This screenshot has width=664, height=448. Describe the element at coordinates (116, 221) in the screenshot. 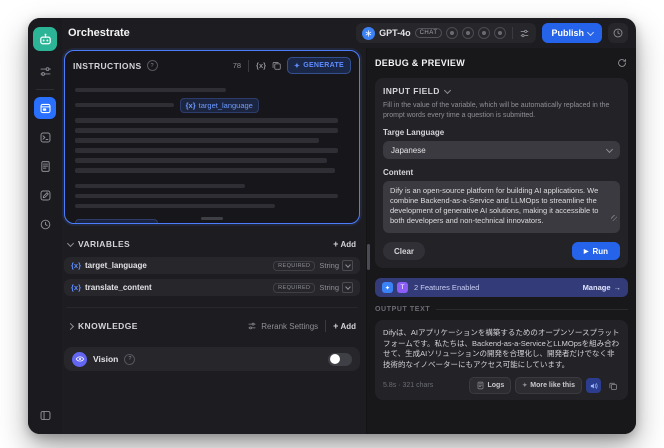

I see `variable-chip-translate-content: {x} translate_content` at that location.